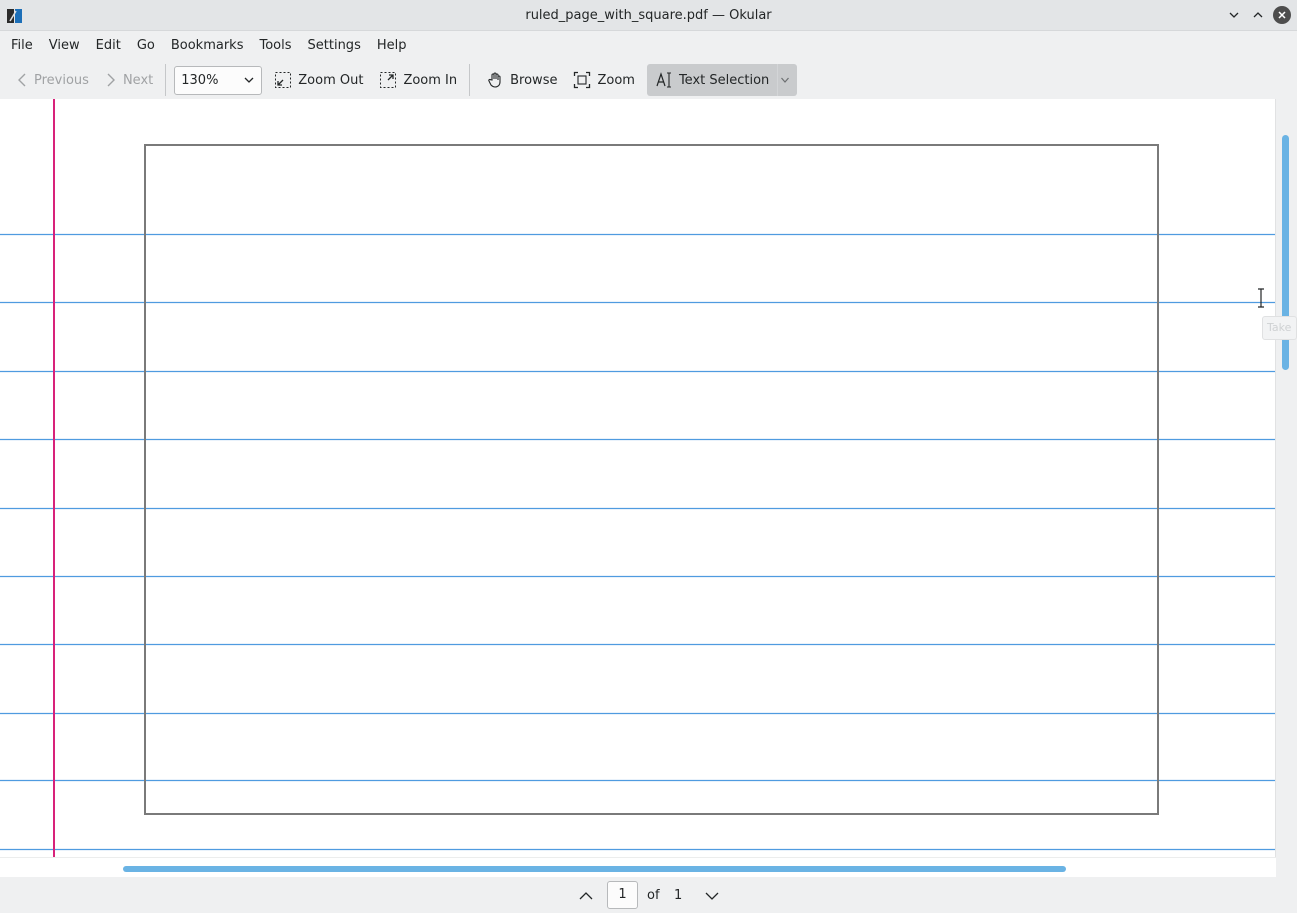 This screenshot has width=1297, height=913. I want to click on total-pages-label: 1, so click(678, 895).